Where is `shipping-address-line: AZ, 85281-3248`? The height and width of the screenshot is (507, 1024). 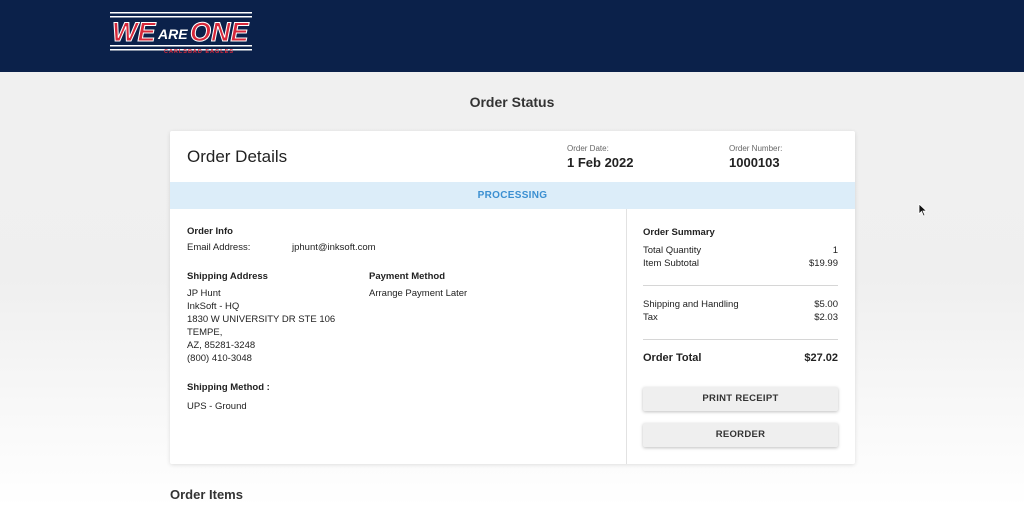
shipping-address-line: AZ, 85281-3248 is located at coordinates (221, 345).